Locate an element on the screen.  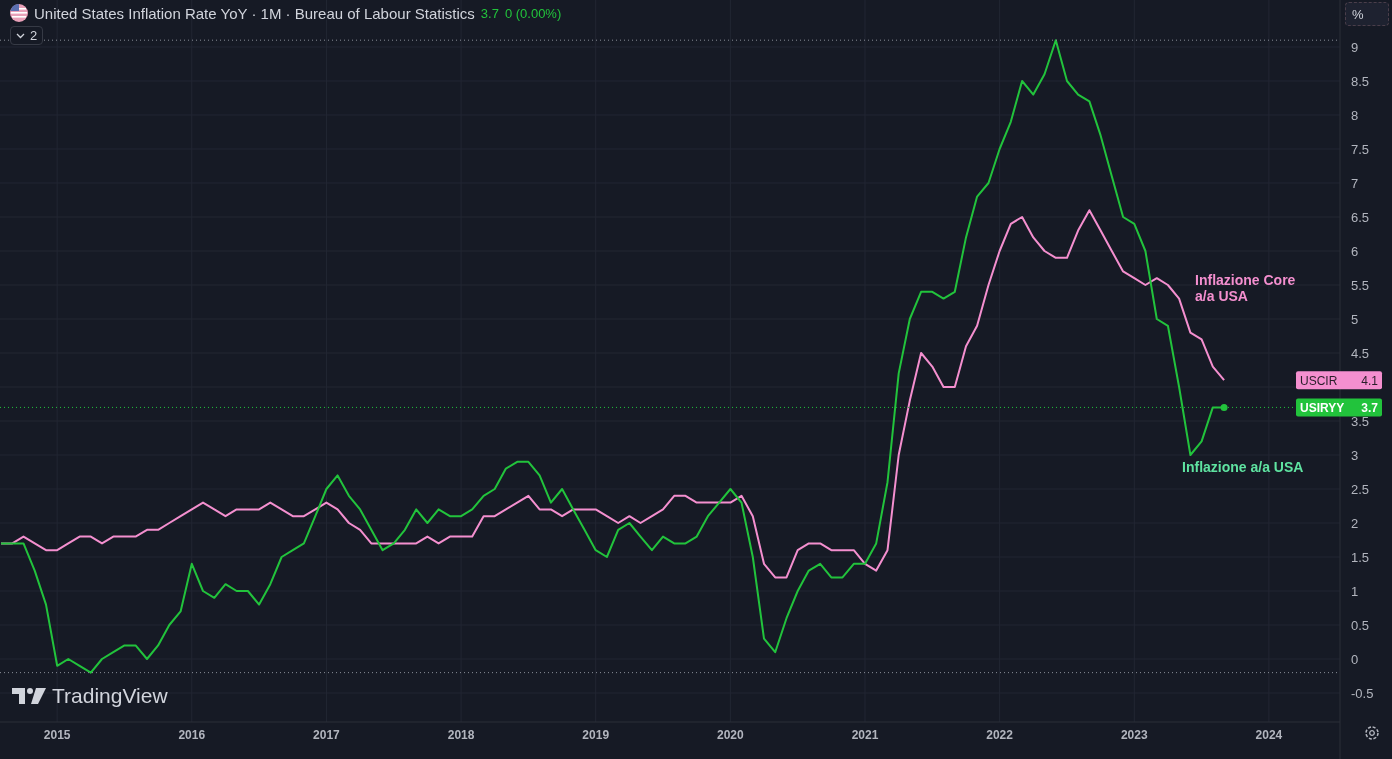
axis-label: 7 is located at coordinates (1355, 183).